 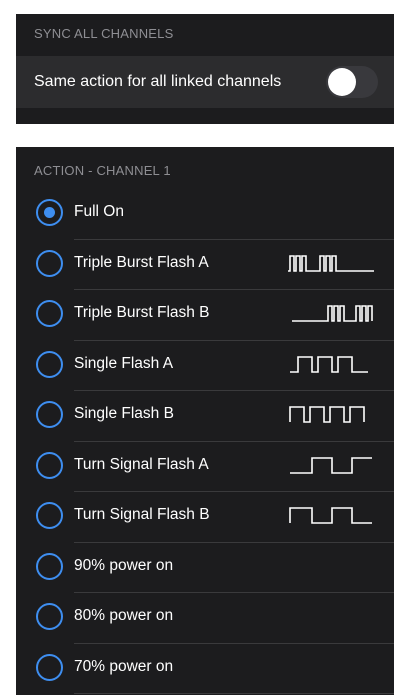 I want to click on action-option-label: Triple Burst Flash B, so click(x=142, y=312).